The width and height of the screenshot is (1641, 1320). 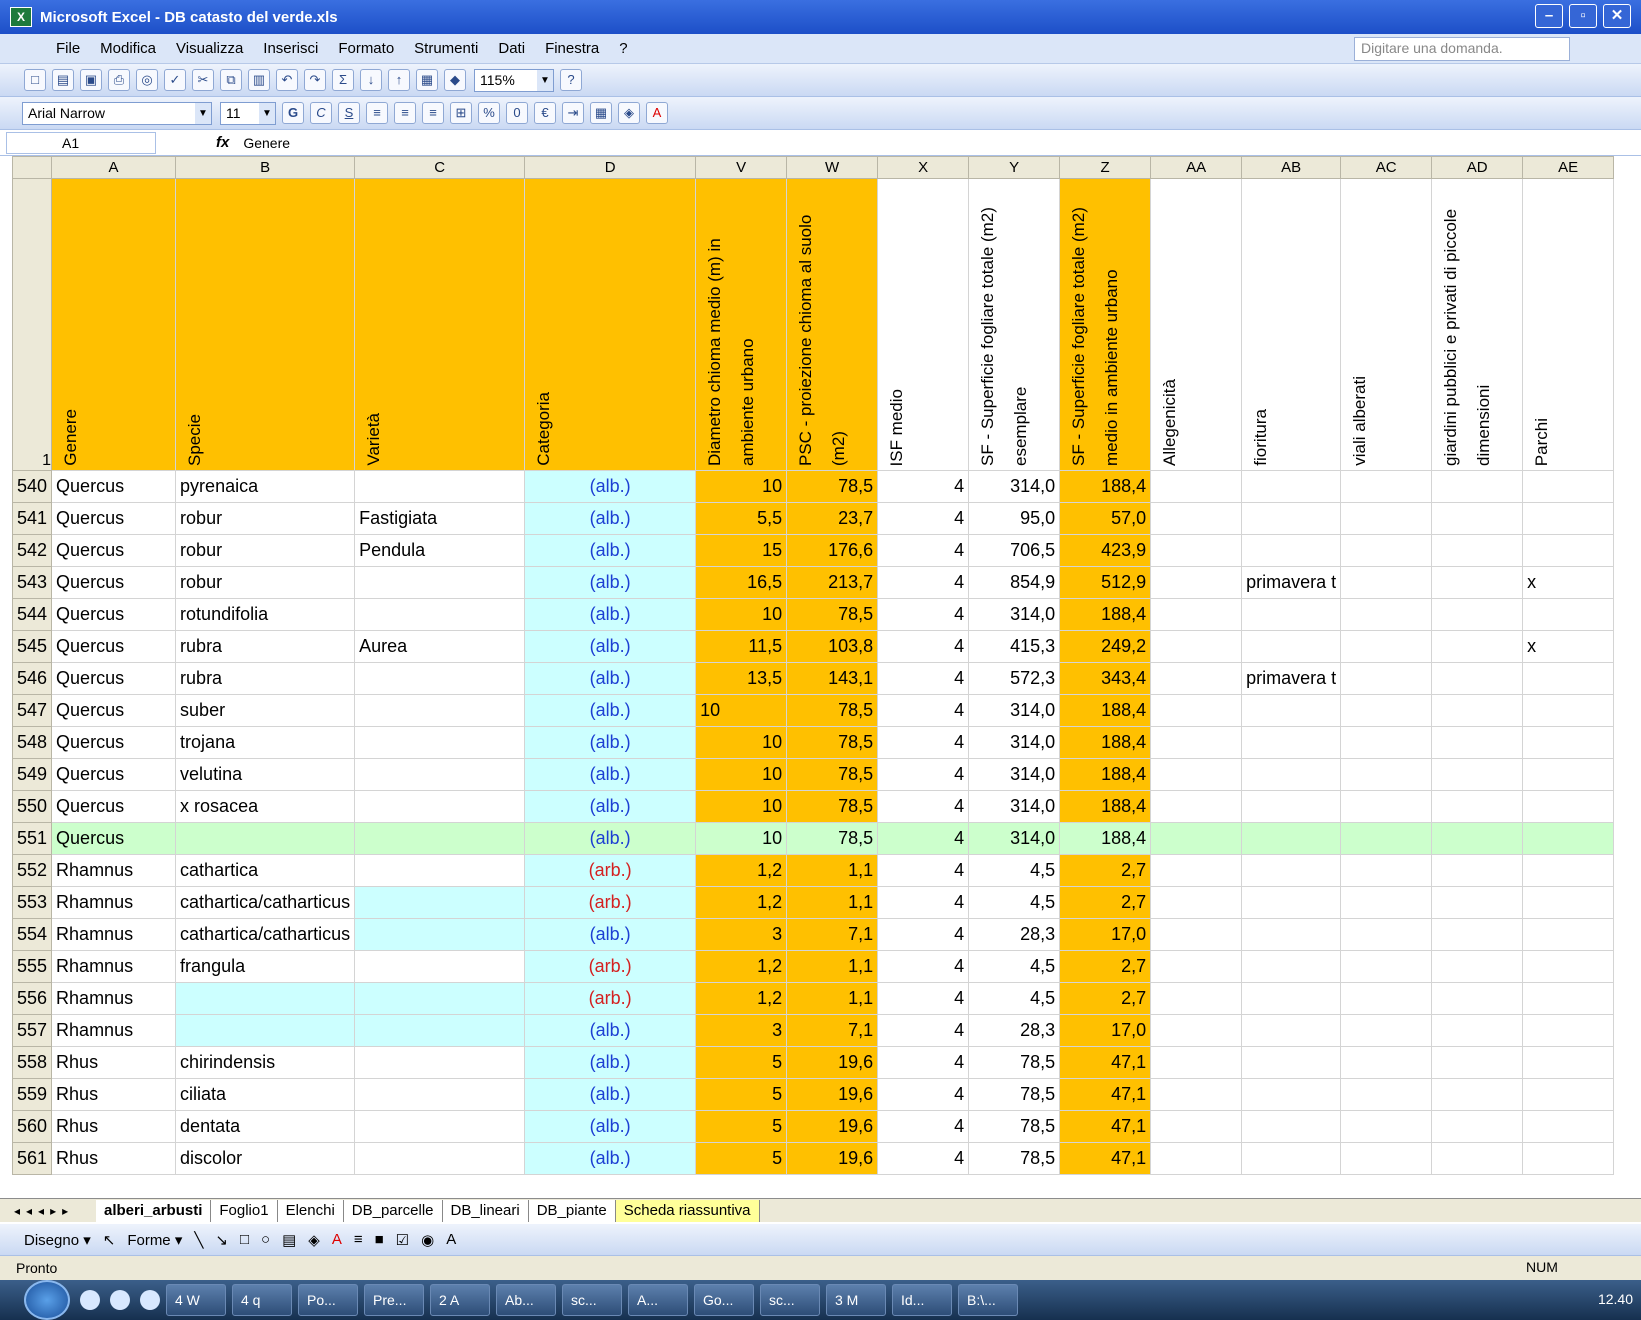 I want to click on cell-w: 19,6, so click(x=832, y=1126).